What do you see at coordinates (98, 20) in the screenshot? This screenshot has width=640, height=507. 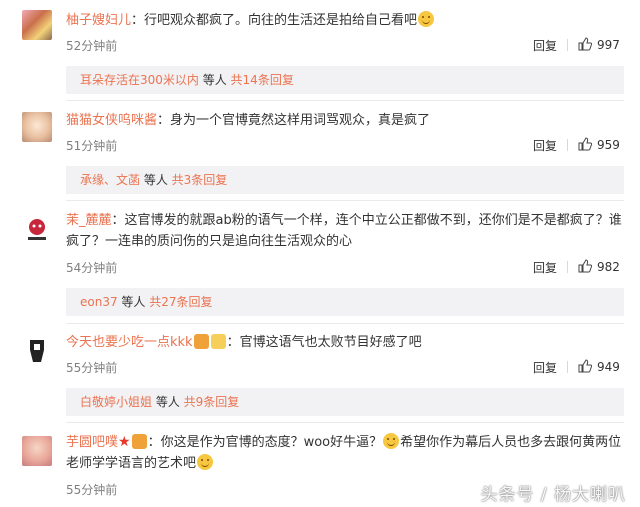 I see `username-link: 柚子嫂妇儿` at bounding box center [98, 20].